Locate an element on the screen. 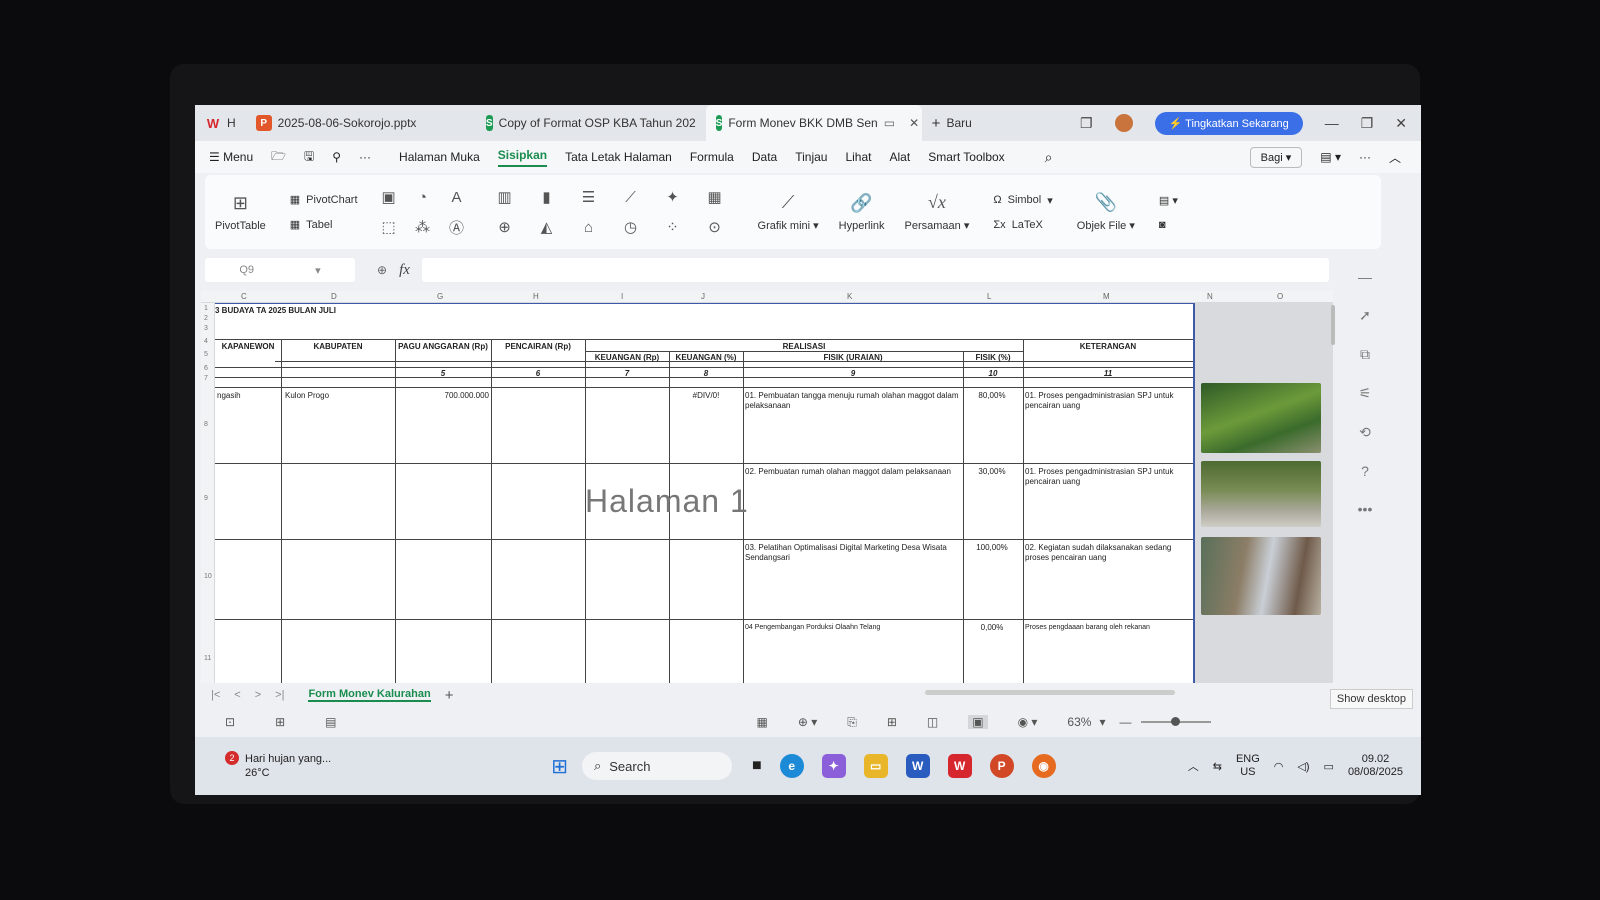 The height and width of the screenshot is (900, 1600). symbol-button: Ω Simbol ▾ is located at coordinates (1022, 200).